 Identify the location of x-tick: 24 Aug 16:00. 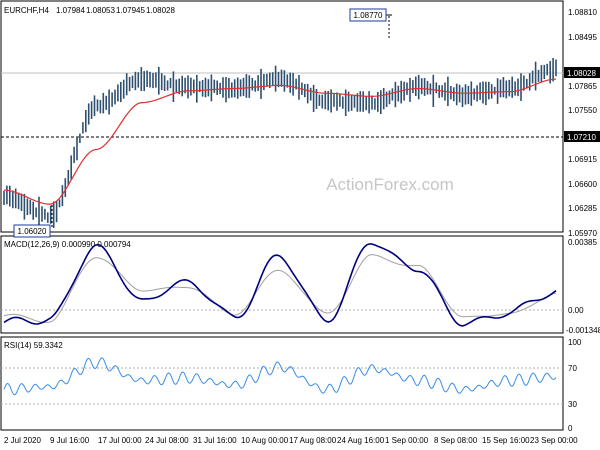
(361, 440).